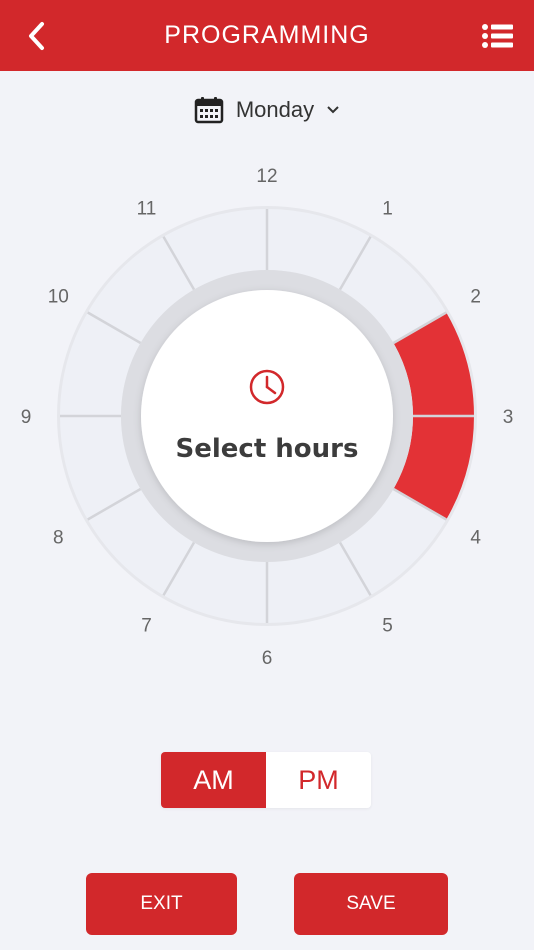  I want to click on hour-label-8: 8, so click(58, 538).